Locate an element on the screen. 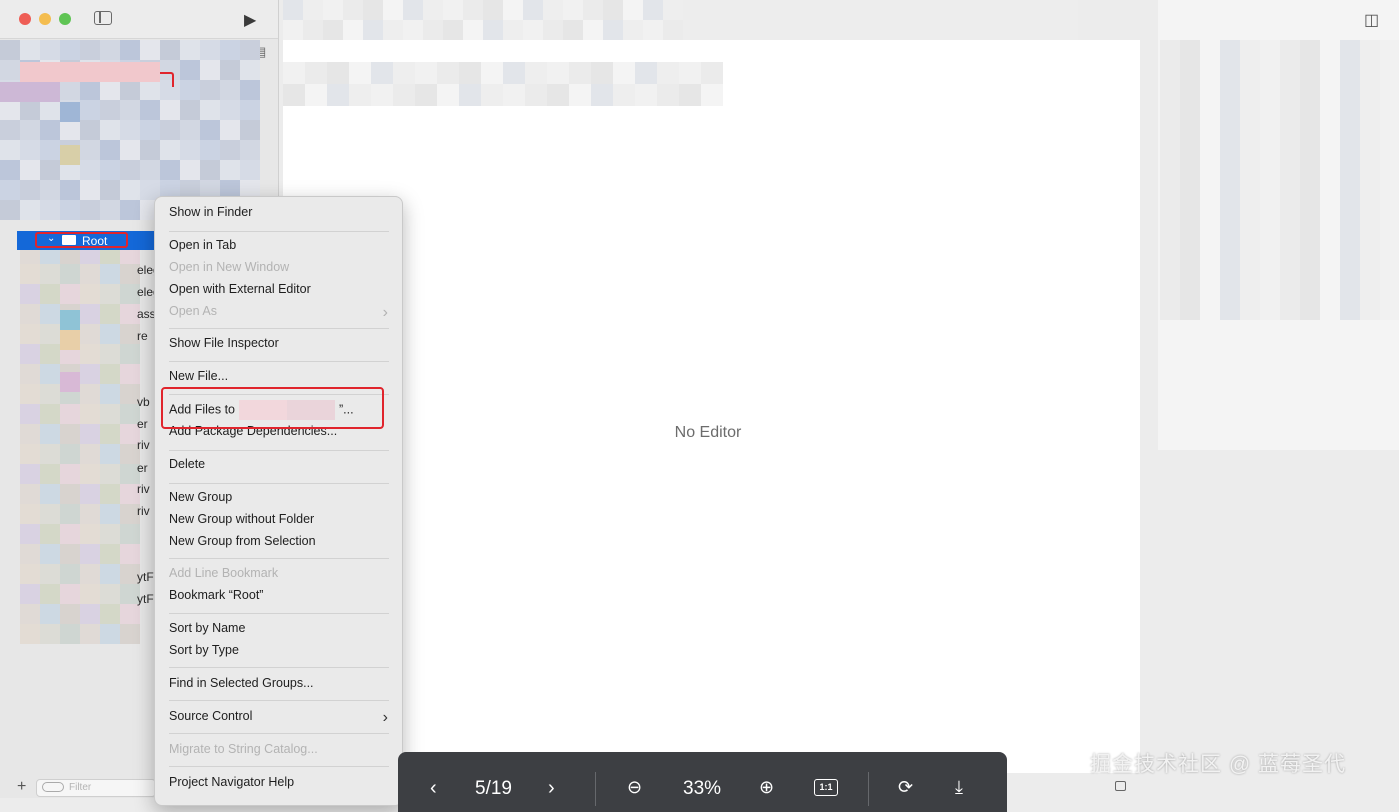 The image size is (1399, 812). menu-item-project-navigator-help: Project Navigator Help is located at coordinates (231, 782).